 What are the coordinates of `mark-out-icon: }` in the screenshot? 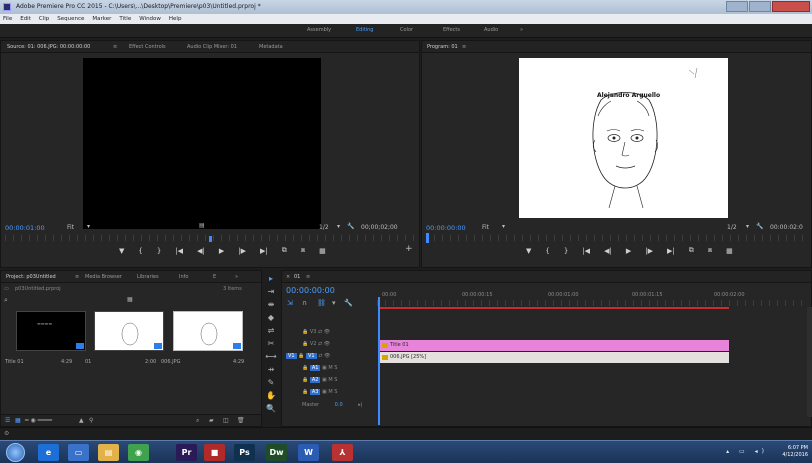 It's located at (159, 251).